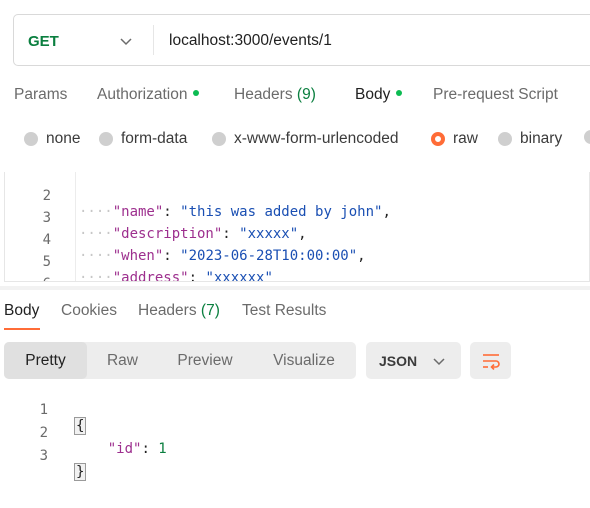 This screenshot has width=590, height=508. What do you see at coordinates (297, 270) in the screenshot?
I see `code-line: 6 }` at bounding box center [297, 270].